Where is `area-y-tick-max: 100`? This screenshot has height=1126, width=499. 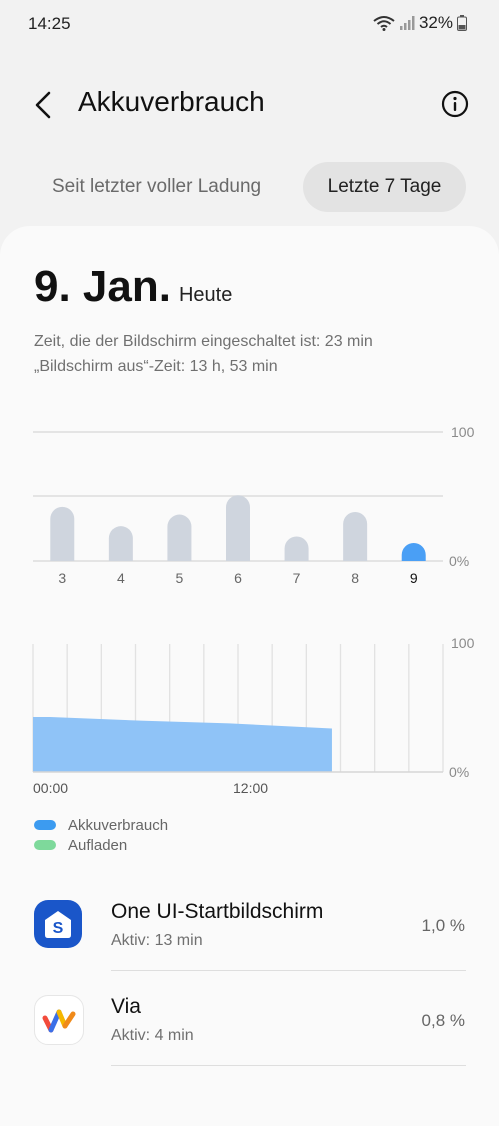
area-y-tick-max: 100 is located at coordinates (463, 643).